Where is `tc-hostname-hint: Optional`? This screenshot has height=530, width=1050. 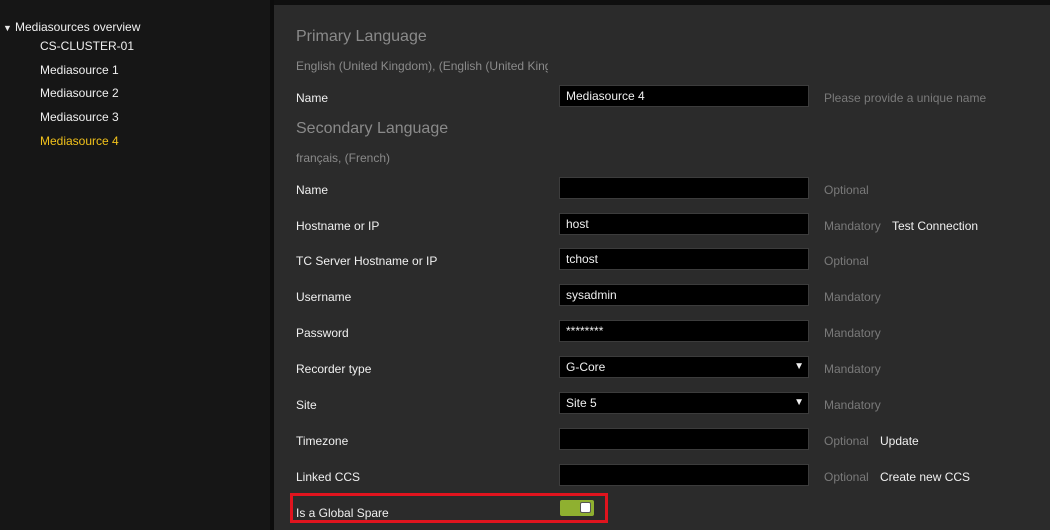 tc-hostname-hint: Optional is located at coordinates (846, 261).